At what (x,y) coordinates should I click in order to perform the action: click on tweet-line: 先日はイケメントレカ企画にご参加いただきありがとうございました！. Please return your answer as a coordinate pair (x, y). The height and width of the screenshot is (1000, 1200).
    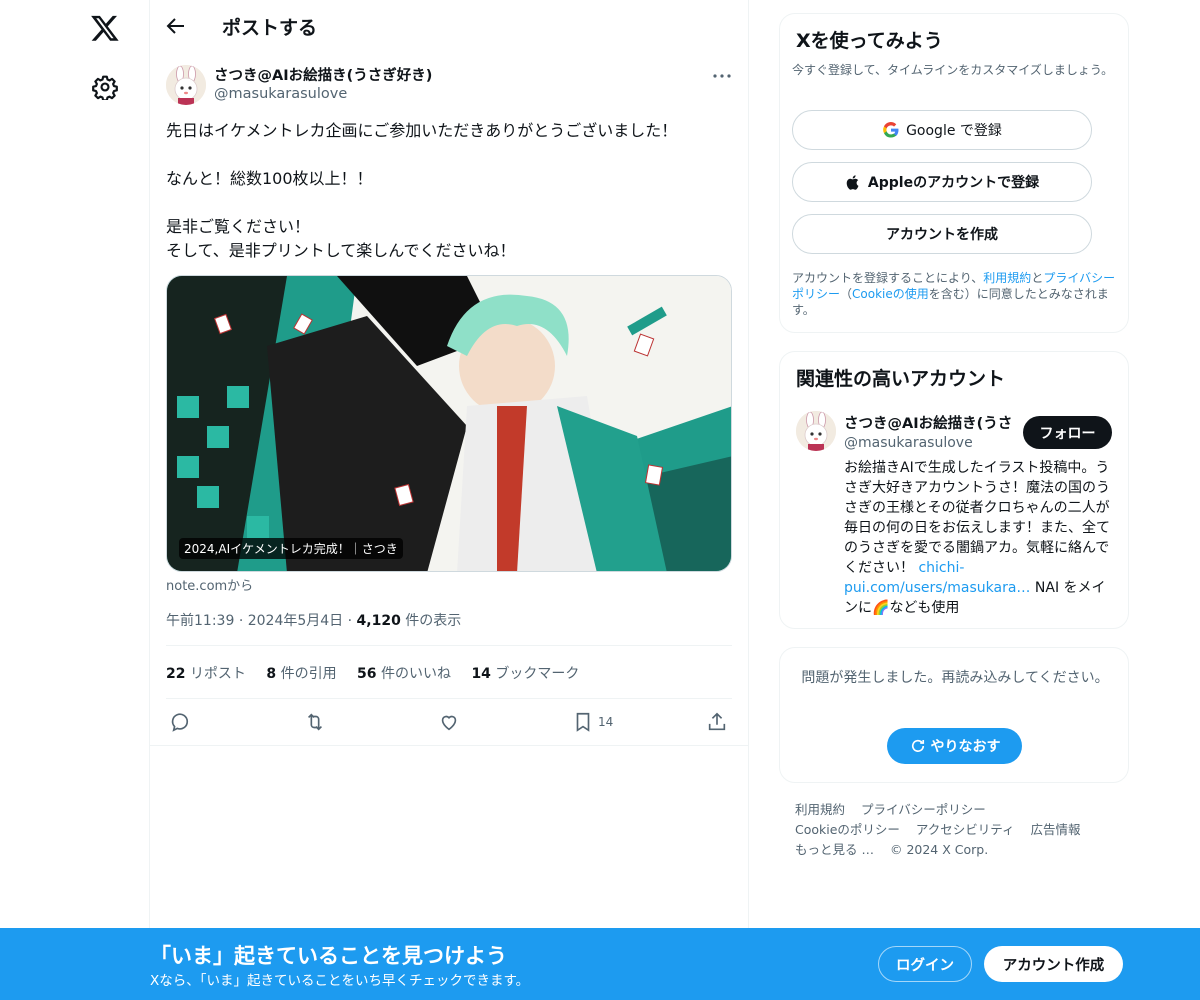
    Looking at the image, I should click on (422, 130).